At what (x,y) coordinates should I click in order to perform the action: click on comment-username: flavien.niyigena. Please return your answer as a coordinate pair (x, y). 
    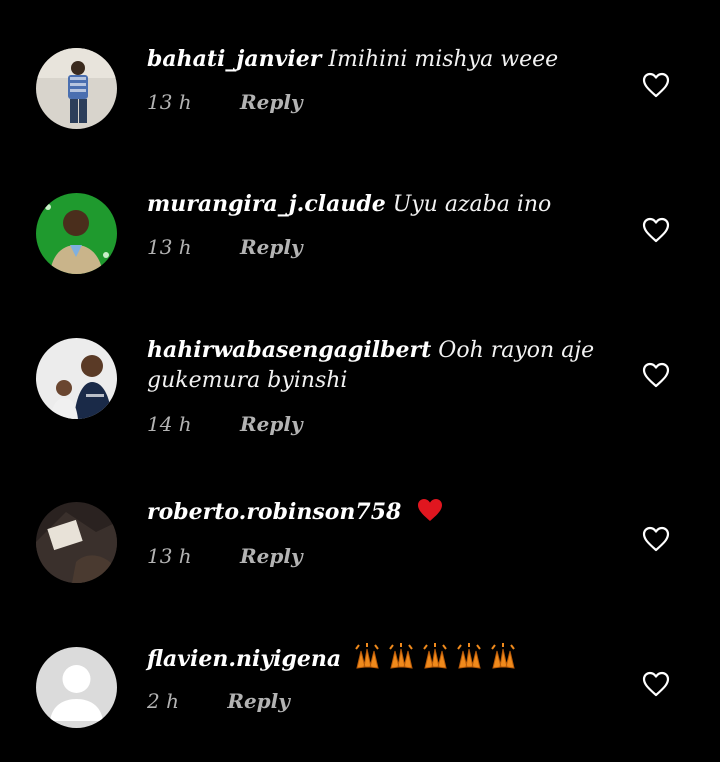
    Looking at the image, I should click on (244, 659).